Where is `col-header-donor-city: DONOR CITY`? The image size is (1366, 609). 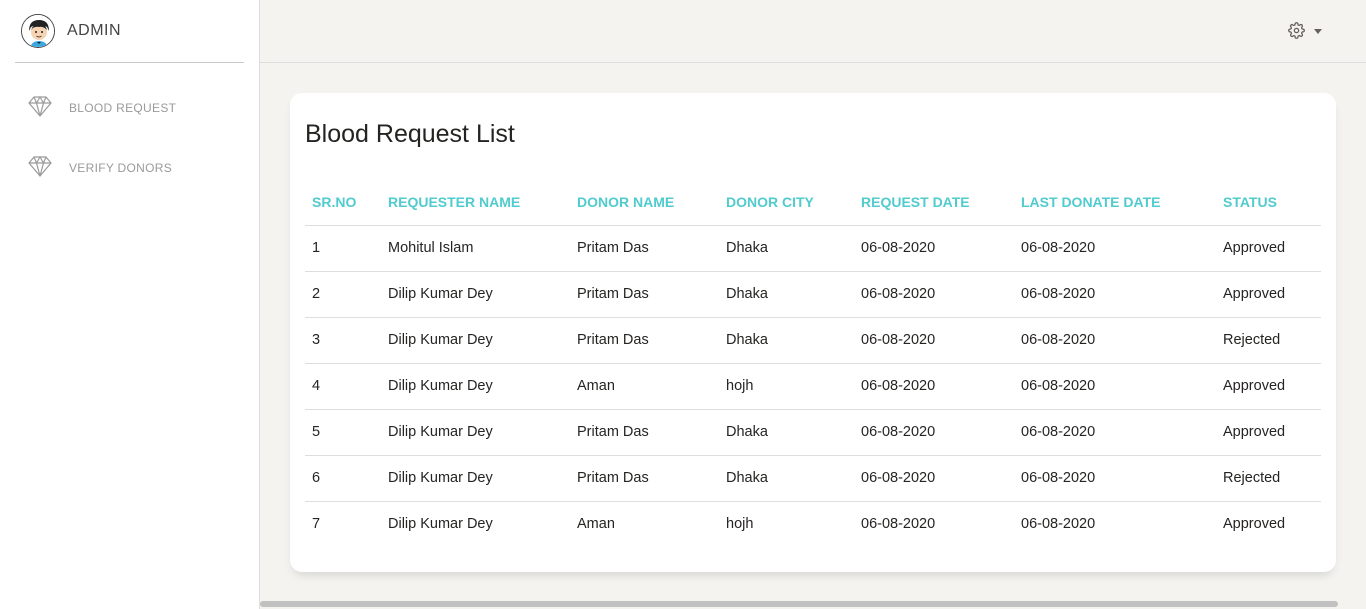
col-header-donor-city: DONOR CITY is located at coordinates (786, 202).